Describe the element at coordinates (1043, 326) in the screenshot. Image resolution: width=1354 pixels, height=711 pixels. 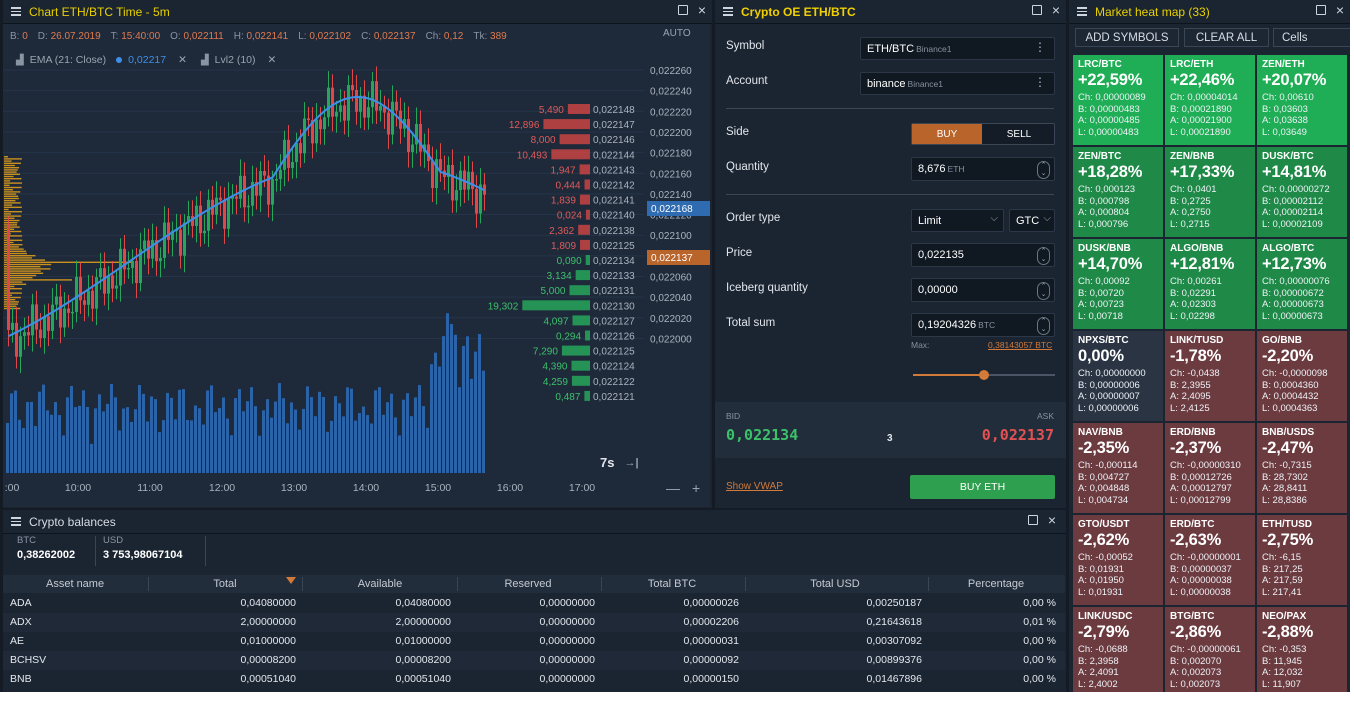
I see `total-sum-stepper: ⌃ ⌄` at that location.